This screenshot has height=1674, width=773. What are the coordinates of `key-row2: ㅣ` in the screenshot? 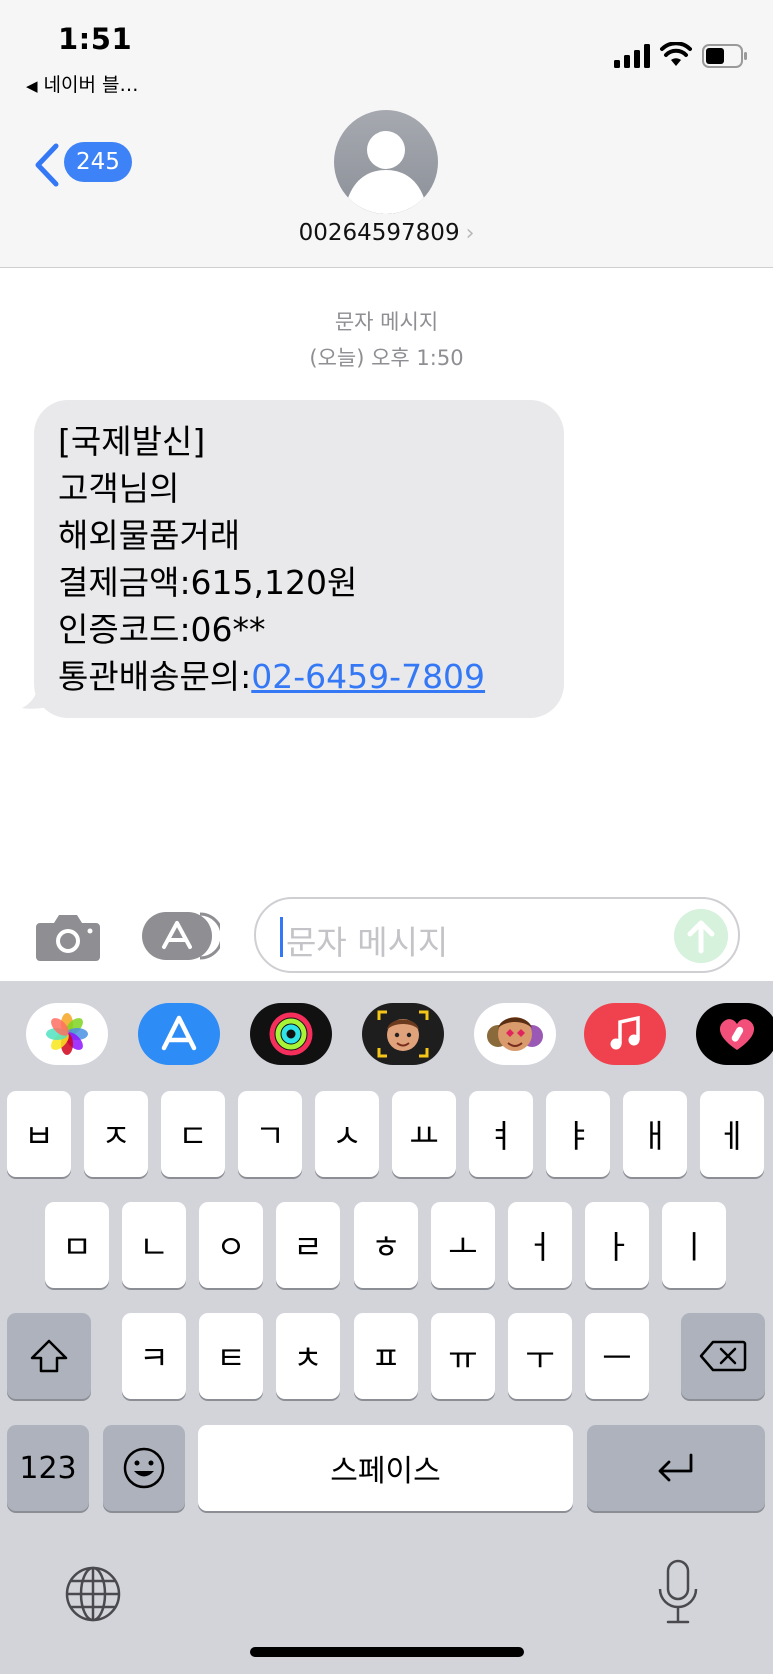 It's located at (694, 1245).